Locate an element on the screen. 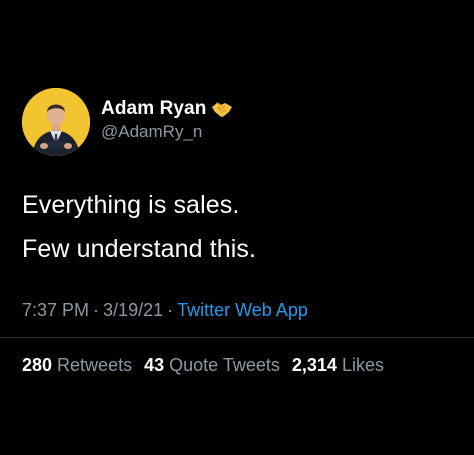  author-names: Adam Ryan @AdamRy_n is located at coordinates (167, 120).